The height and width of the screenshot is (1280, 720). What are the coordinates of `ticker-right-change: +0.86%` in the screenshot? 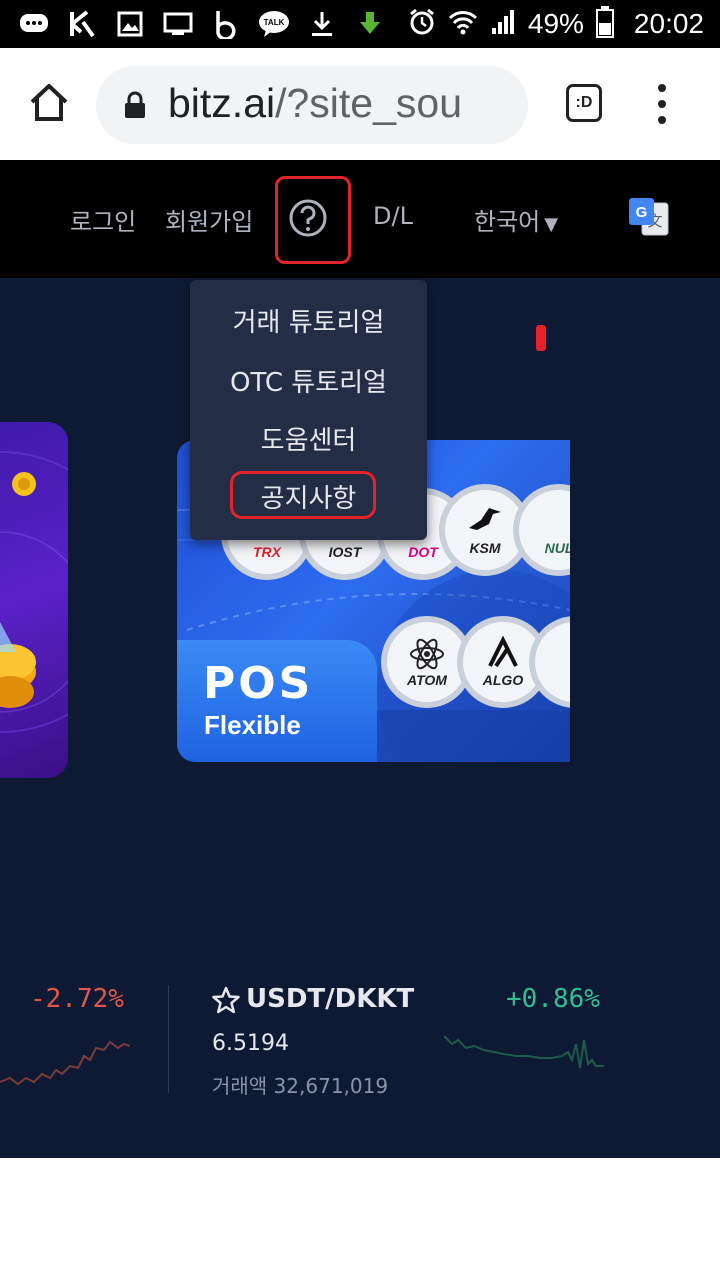 It's located at (553, 999).